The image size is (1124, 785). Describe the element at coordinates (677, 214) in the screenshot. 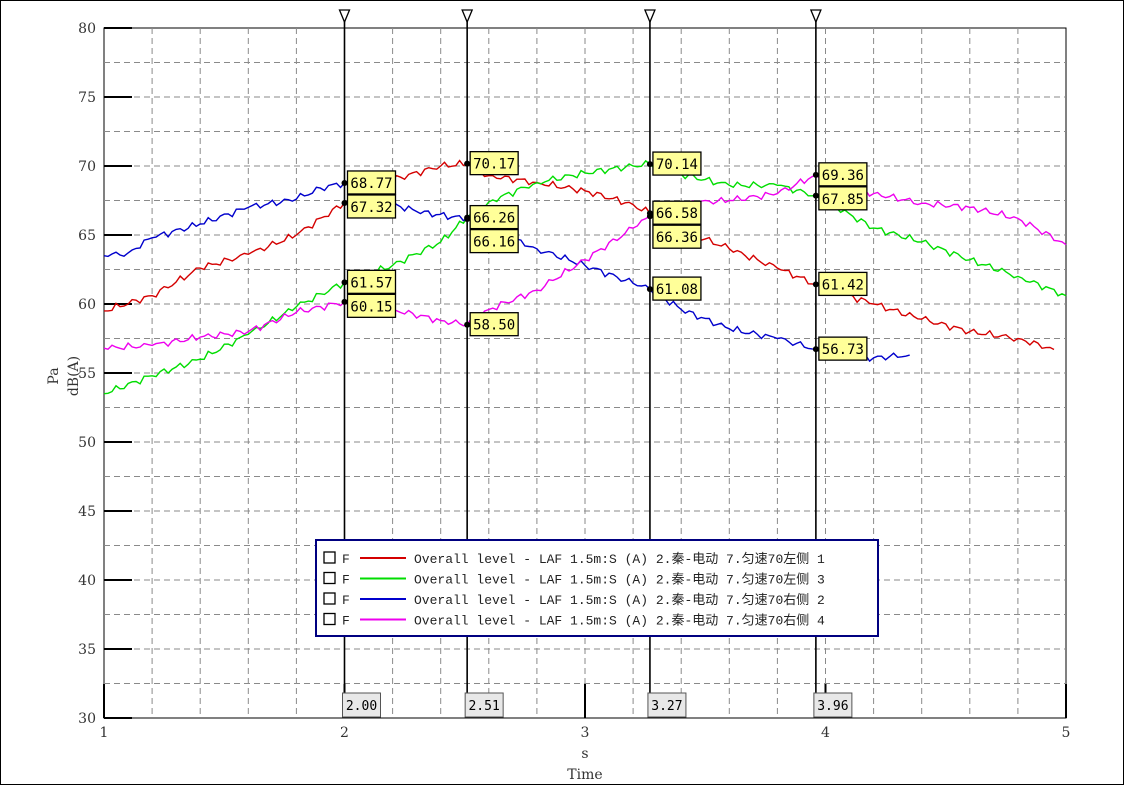

I see `readout-value: 66.58` at that location.